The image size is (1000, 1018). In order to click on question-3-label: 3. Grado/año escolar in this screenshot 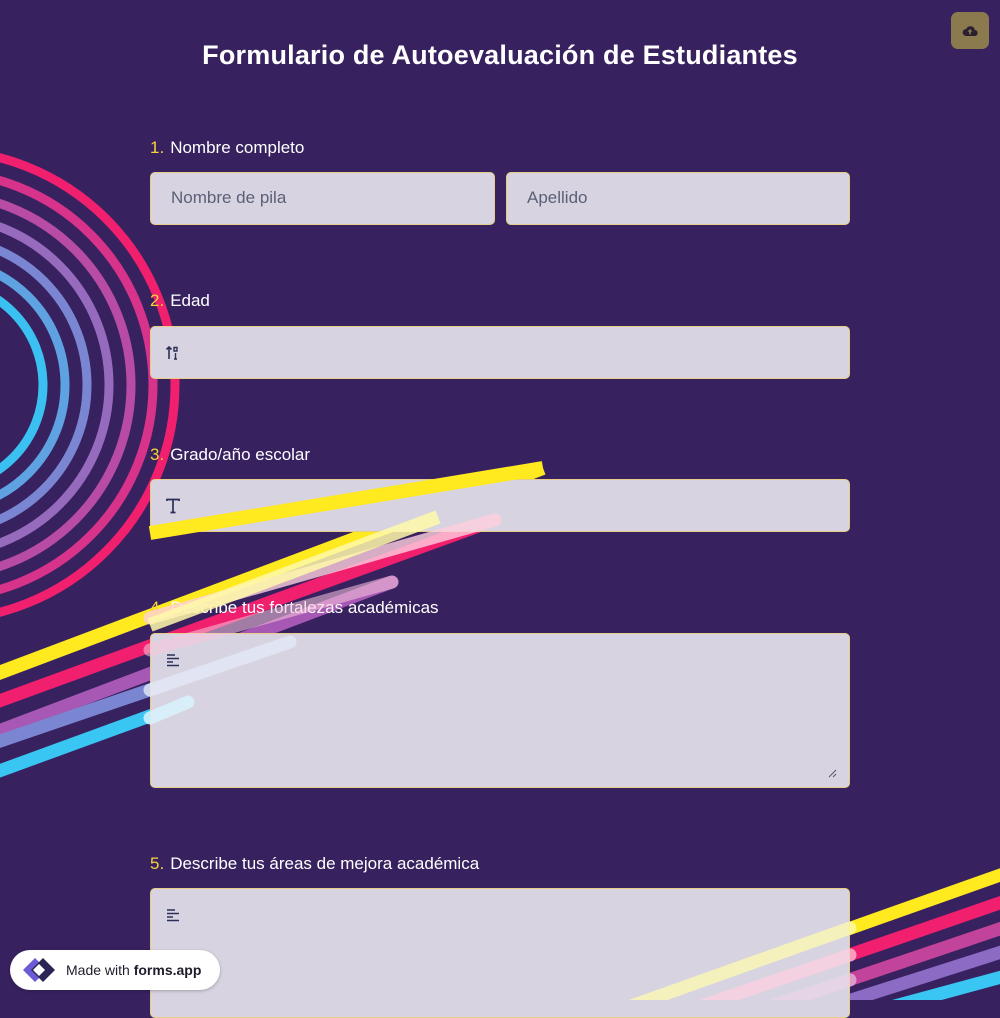, I will do `click(230, 455)`.